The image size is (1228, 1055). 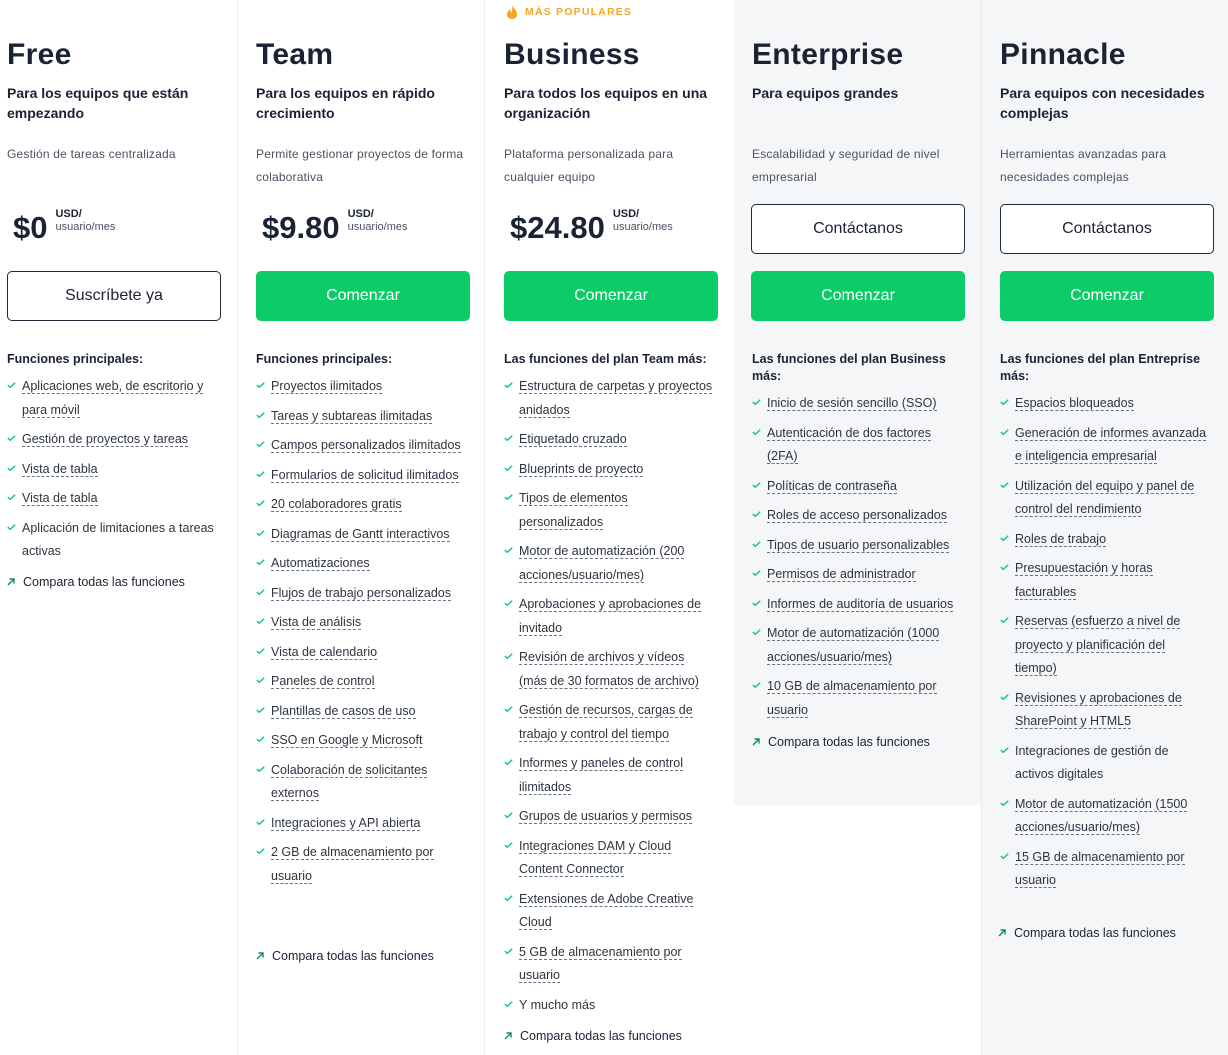 I want to click on feature-item: Roles de acceso personalizados, so click(x=857, y=516).